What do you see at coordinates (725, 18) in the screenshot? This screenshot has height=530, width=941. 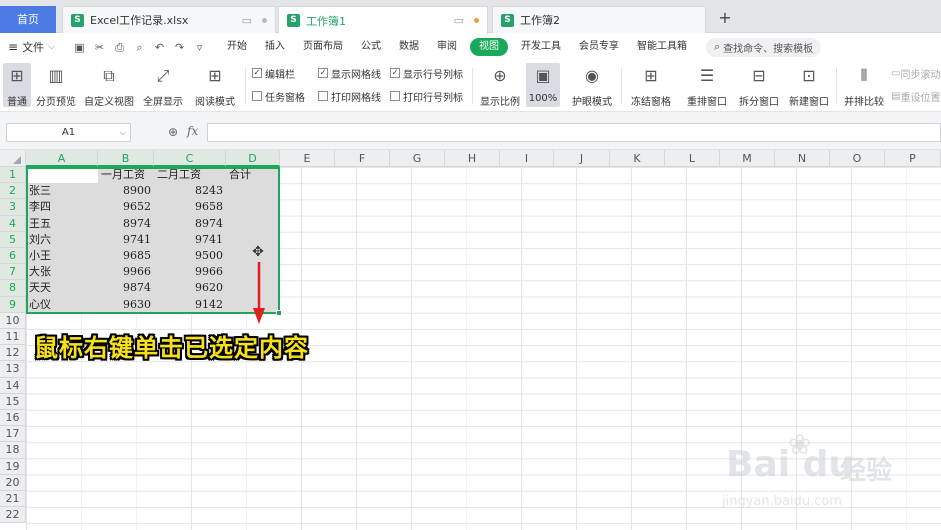 I see `add-tab-button: +` at bounding box center [725, 18].